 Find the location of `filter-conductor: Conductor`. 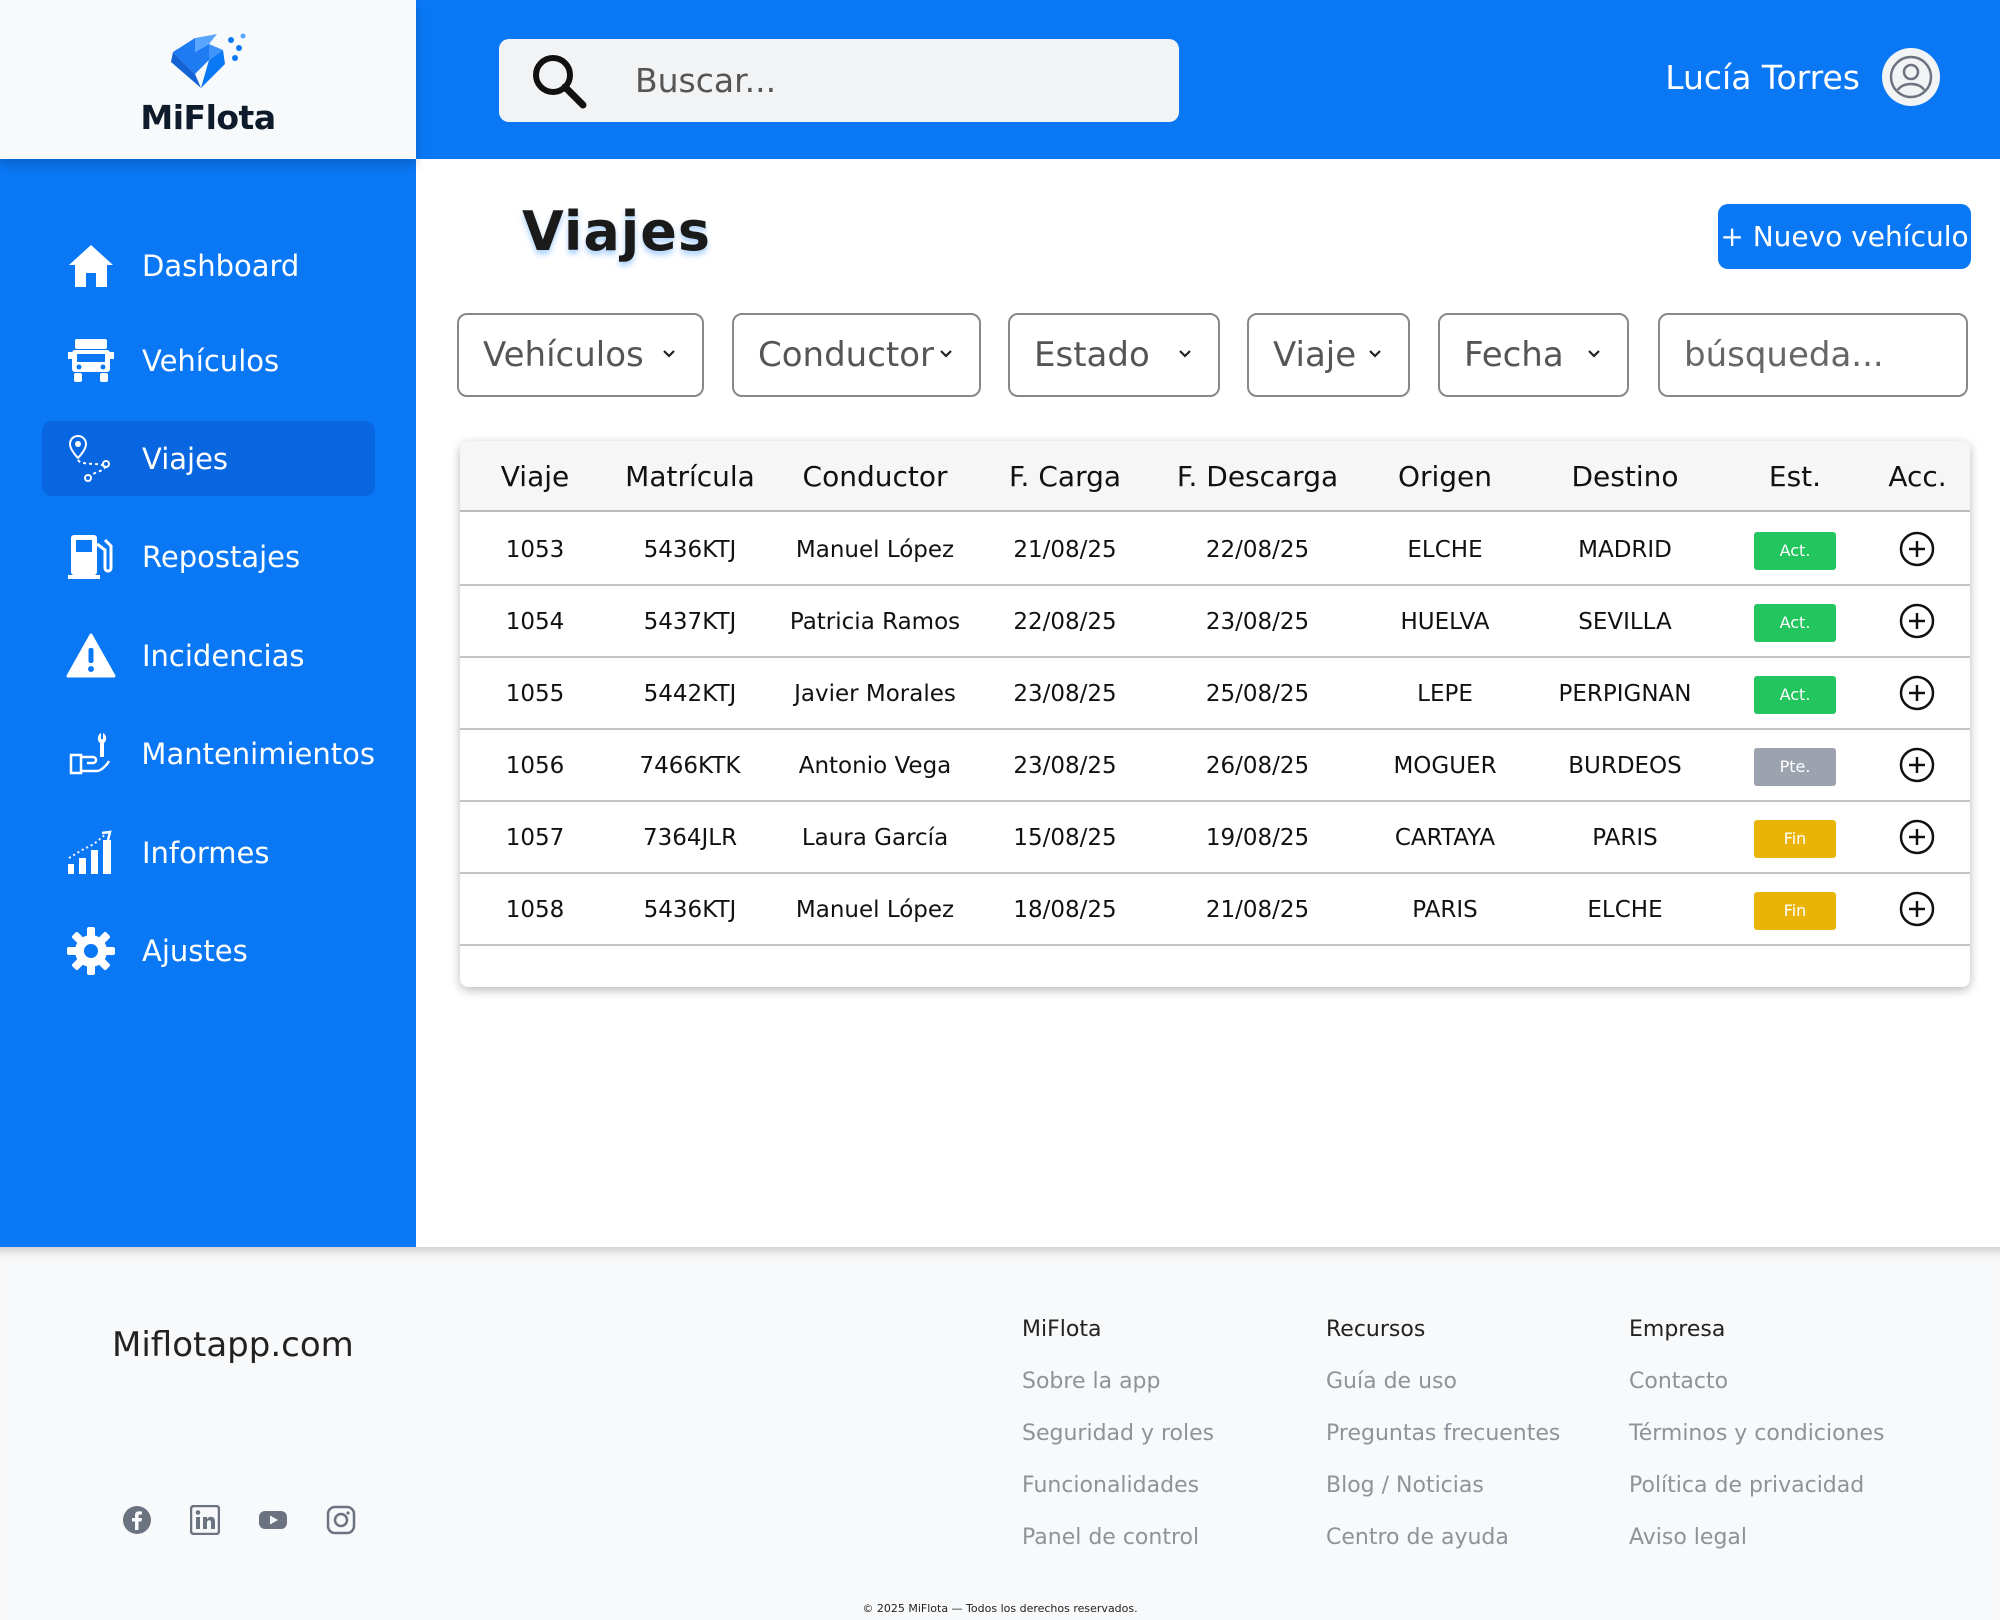

filter-conductor: Conductor is located at coordinates (856, 355).